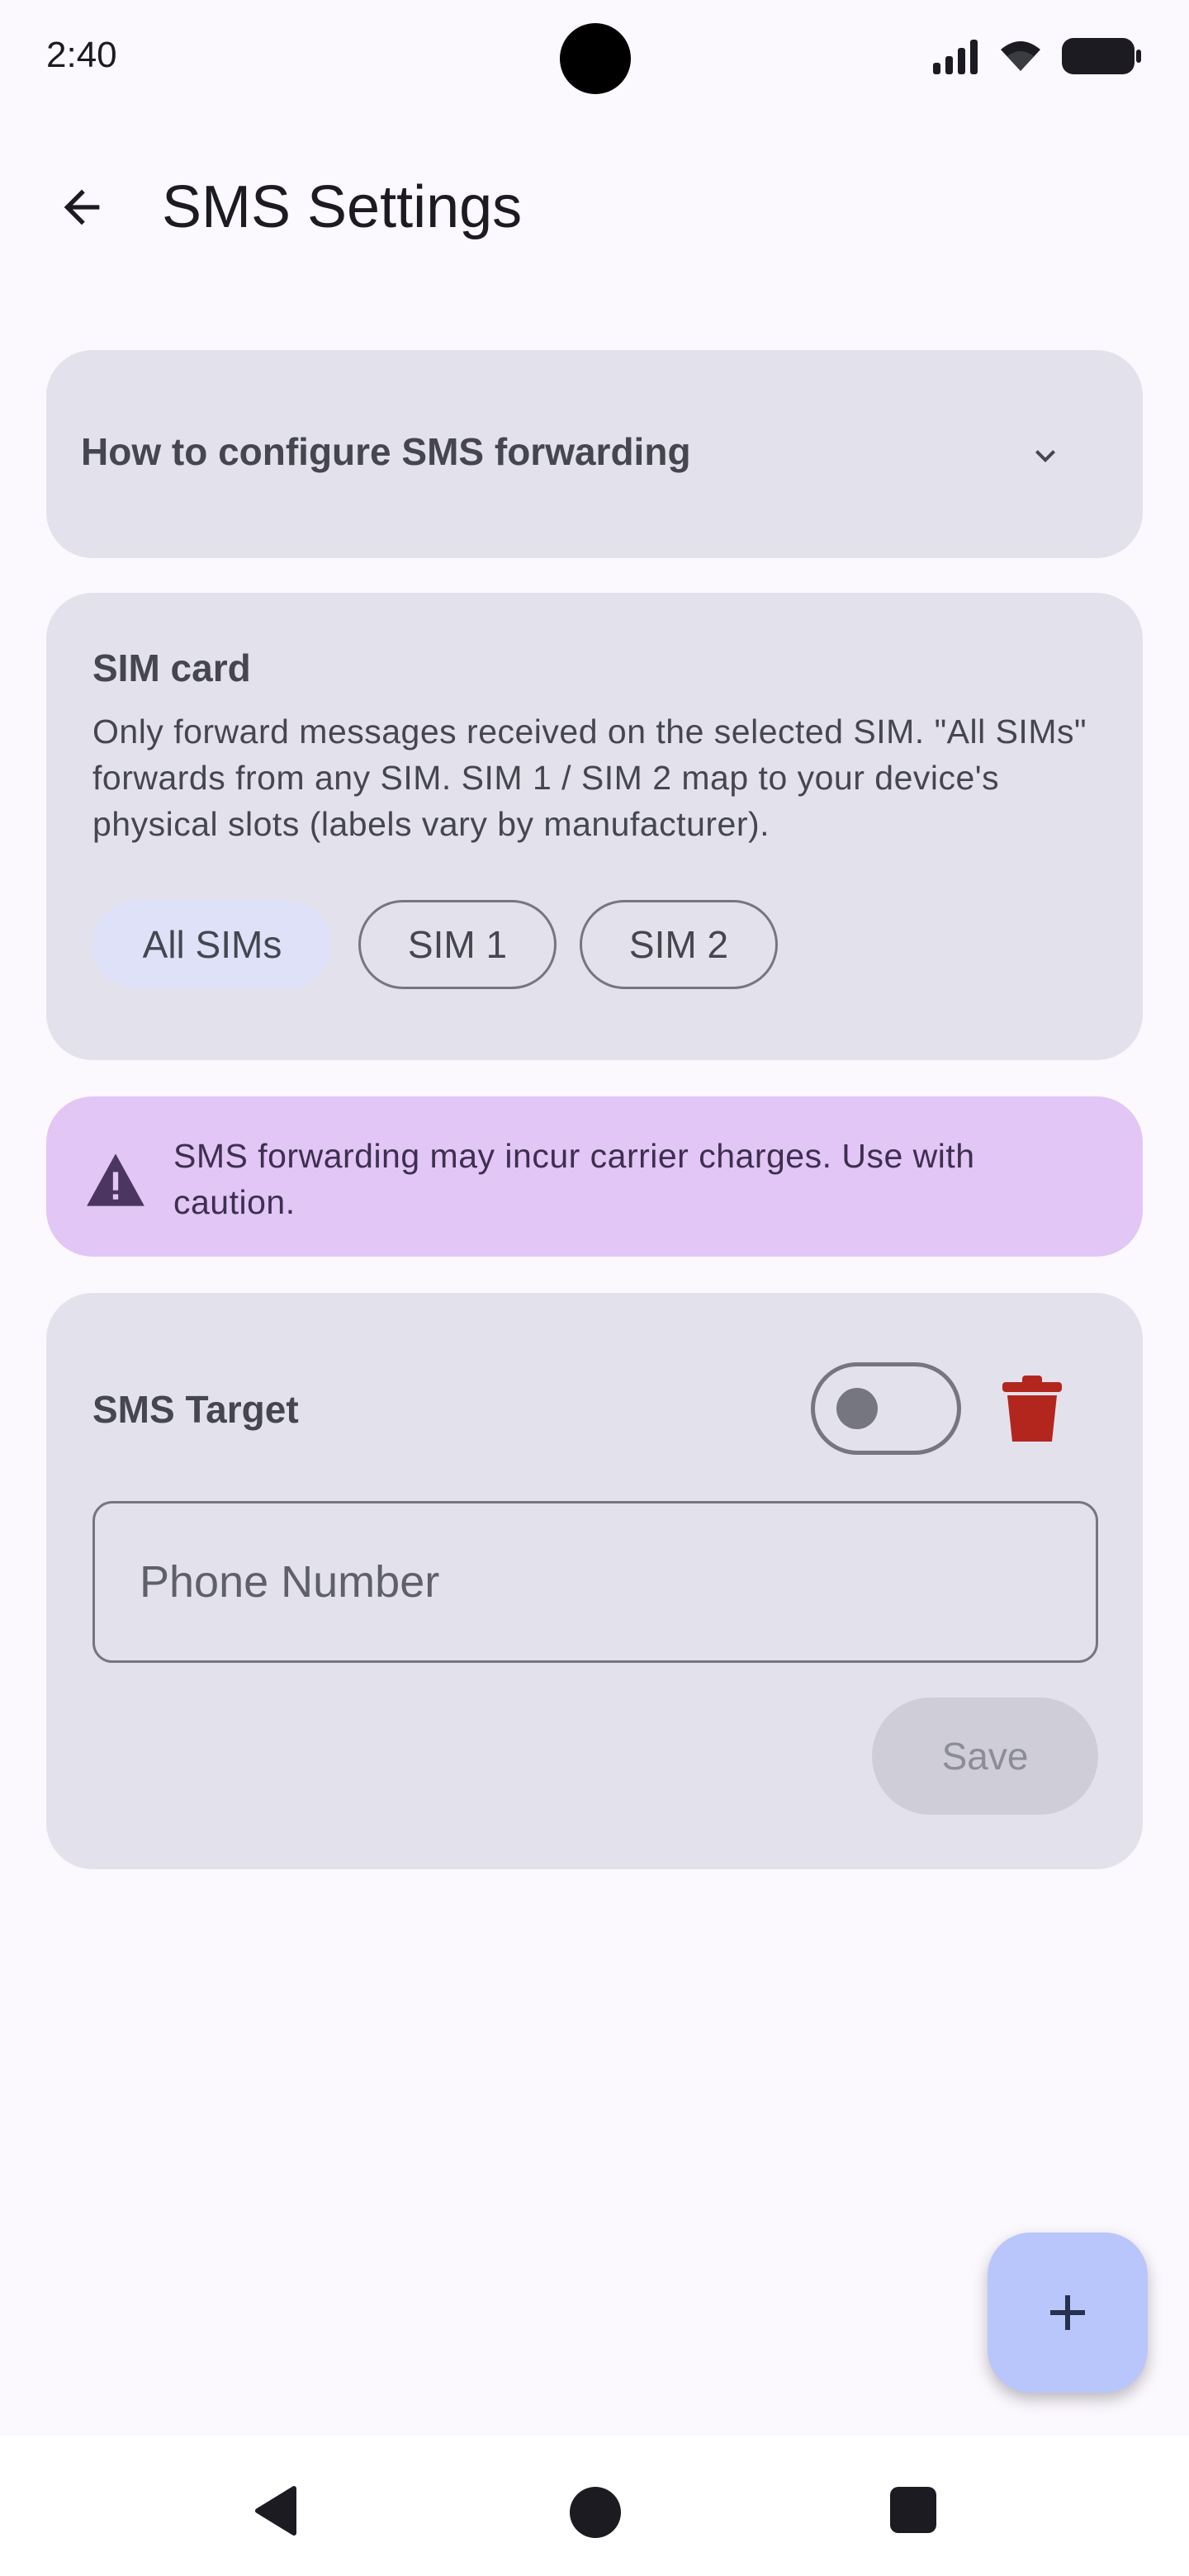  I want to click on battery-icon, so click(1101, 56).